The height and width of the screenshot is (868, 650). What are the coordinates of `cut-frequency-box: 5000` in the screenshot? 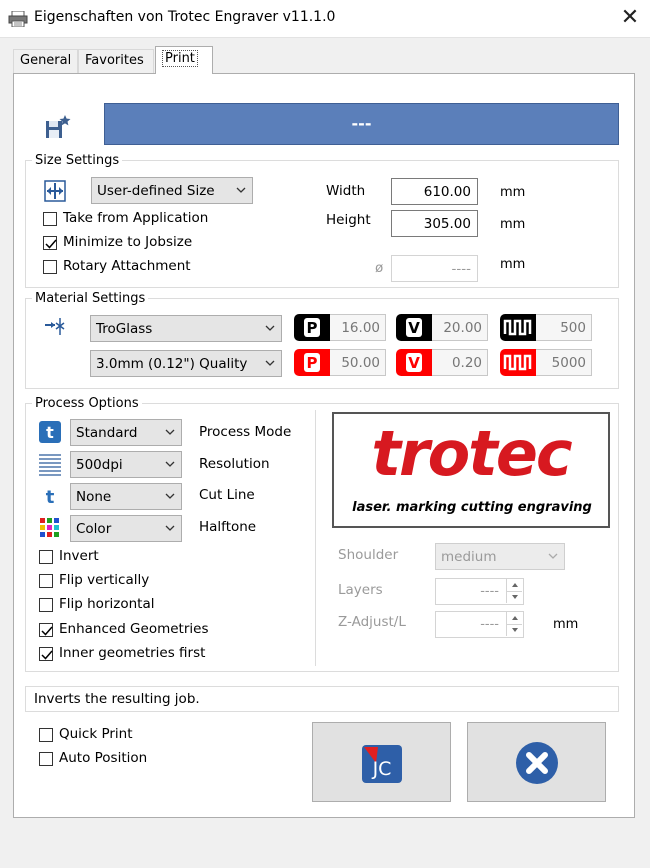 It's located at (546, 362).